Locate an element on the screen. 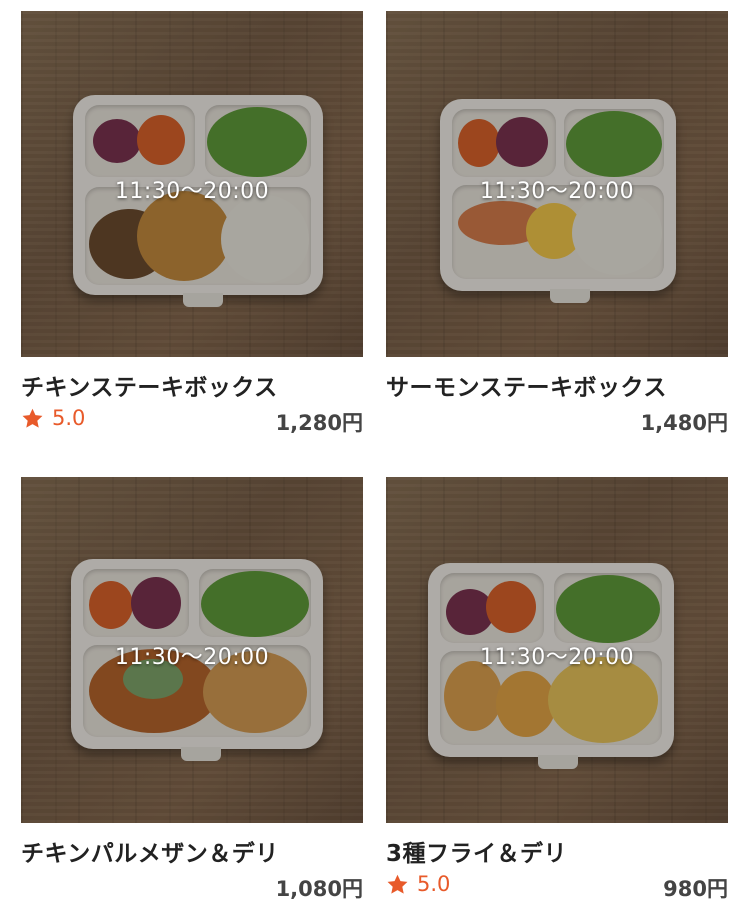  item-name: 3種フライ＆デリ is located at coordinates (476, 851).